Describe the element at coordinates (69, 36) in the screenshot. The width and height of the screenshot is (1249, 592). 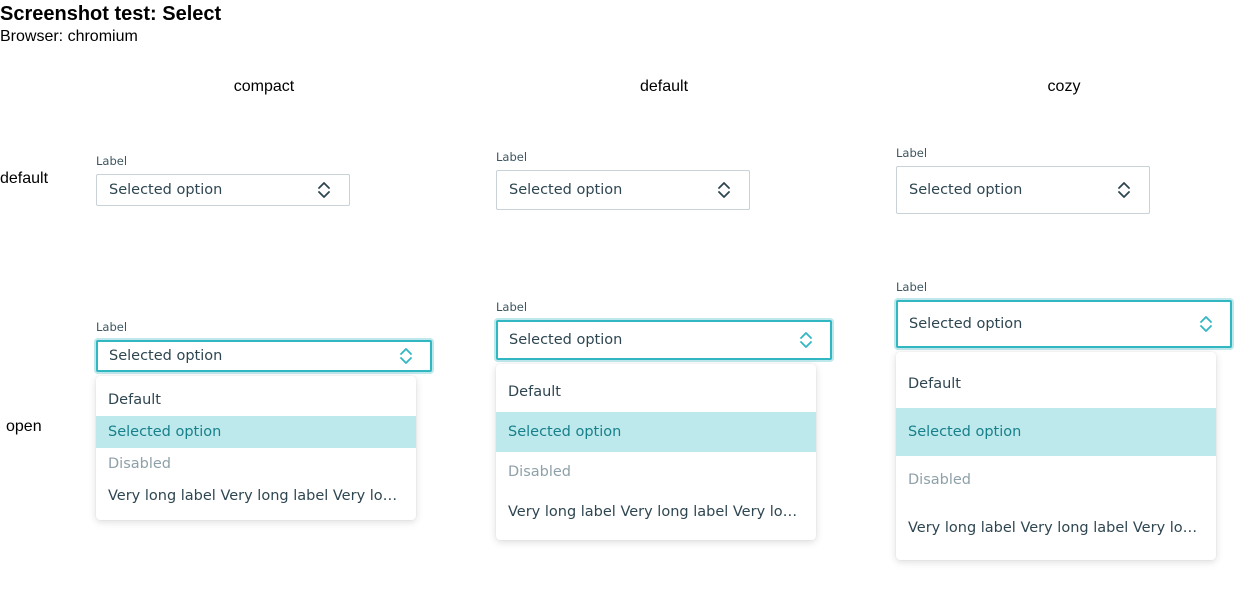
I see `page-subtitle: Browser: chromium` at that location.